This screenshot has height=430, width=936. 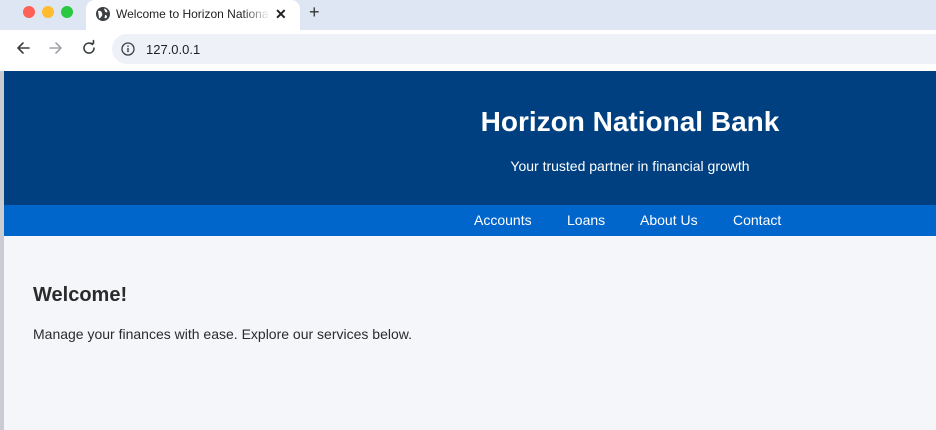 I want to click on address-bar: 127.0.0.1, so click(x=524, y=49).